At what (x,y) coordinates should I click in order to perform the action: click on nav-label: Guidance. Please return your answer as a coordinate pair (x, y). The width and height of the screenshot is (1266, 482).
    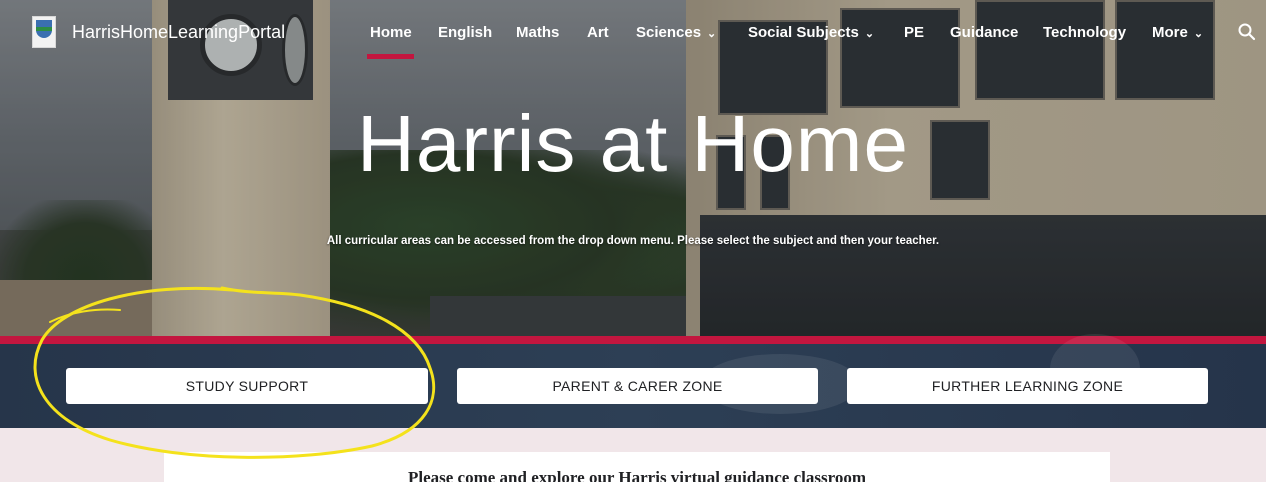
    Looking at the image, I should click on (984, 32).